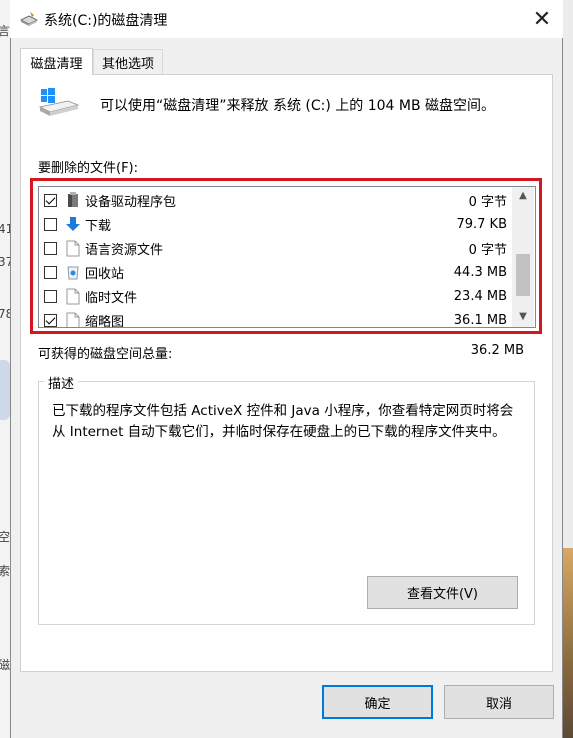  Describe the element at coordinates (106, 21) in the screenshot. I see `window-title: 系统(C:)的磁盘清理` at that location.